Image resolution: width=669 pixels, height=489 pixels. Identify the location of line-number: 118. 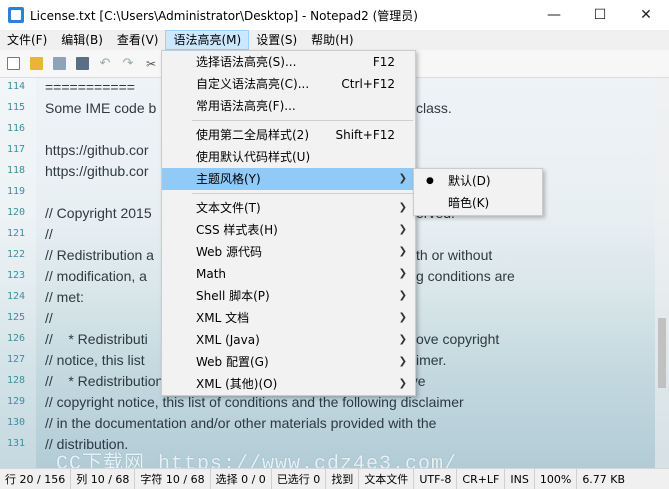
(16, 170).